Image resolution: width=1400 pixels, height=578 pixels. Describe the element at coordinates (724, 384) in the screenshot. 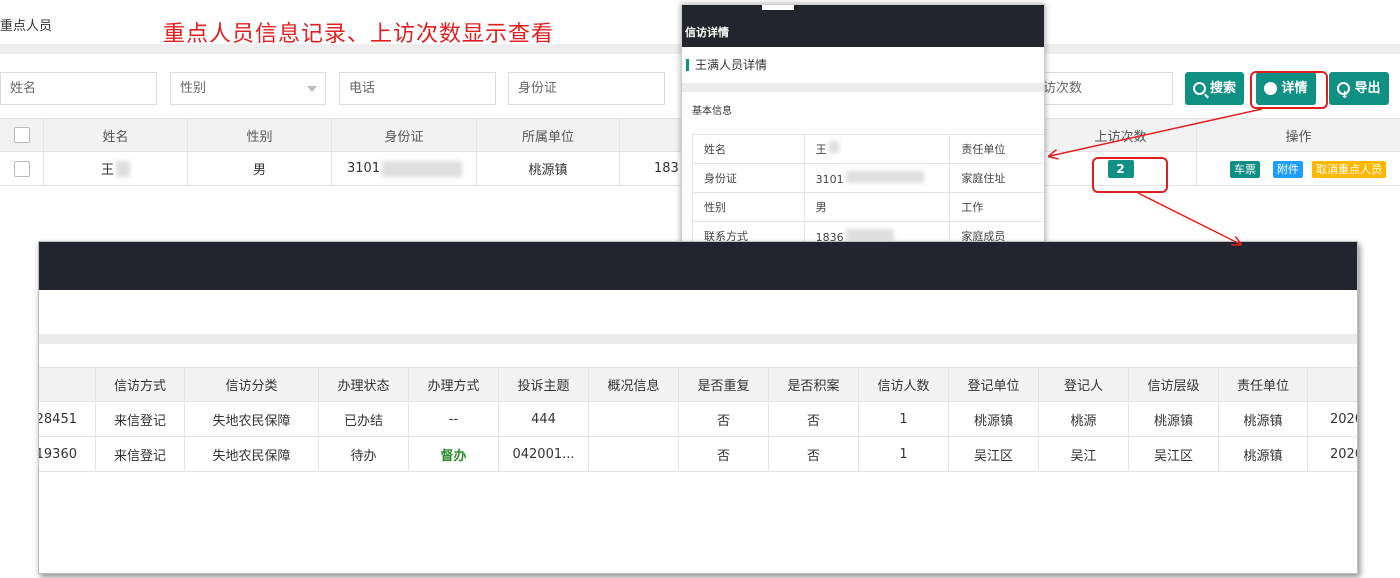

I see `column-header: 是否重复` at that location.